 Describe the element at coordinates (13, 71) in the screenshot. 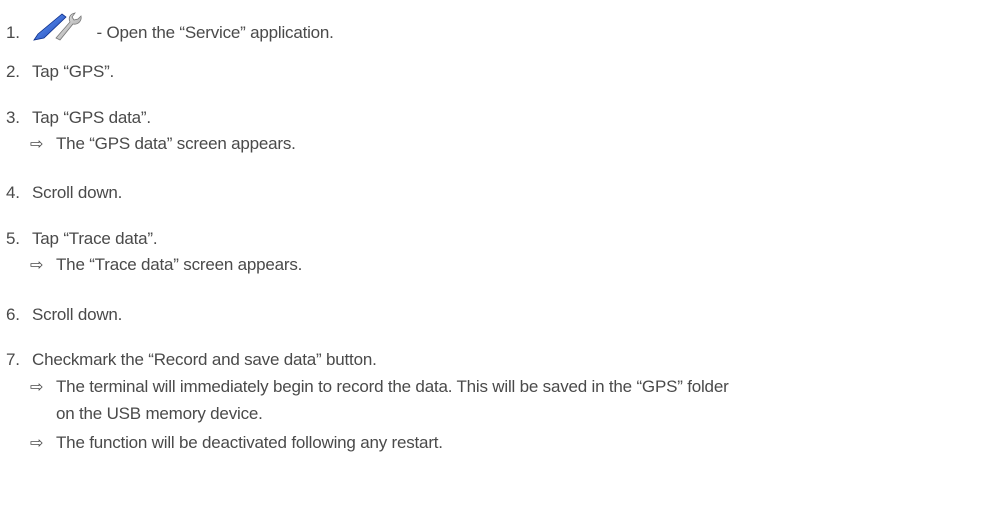

I see `step-number: 2.` at that location.